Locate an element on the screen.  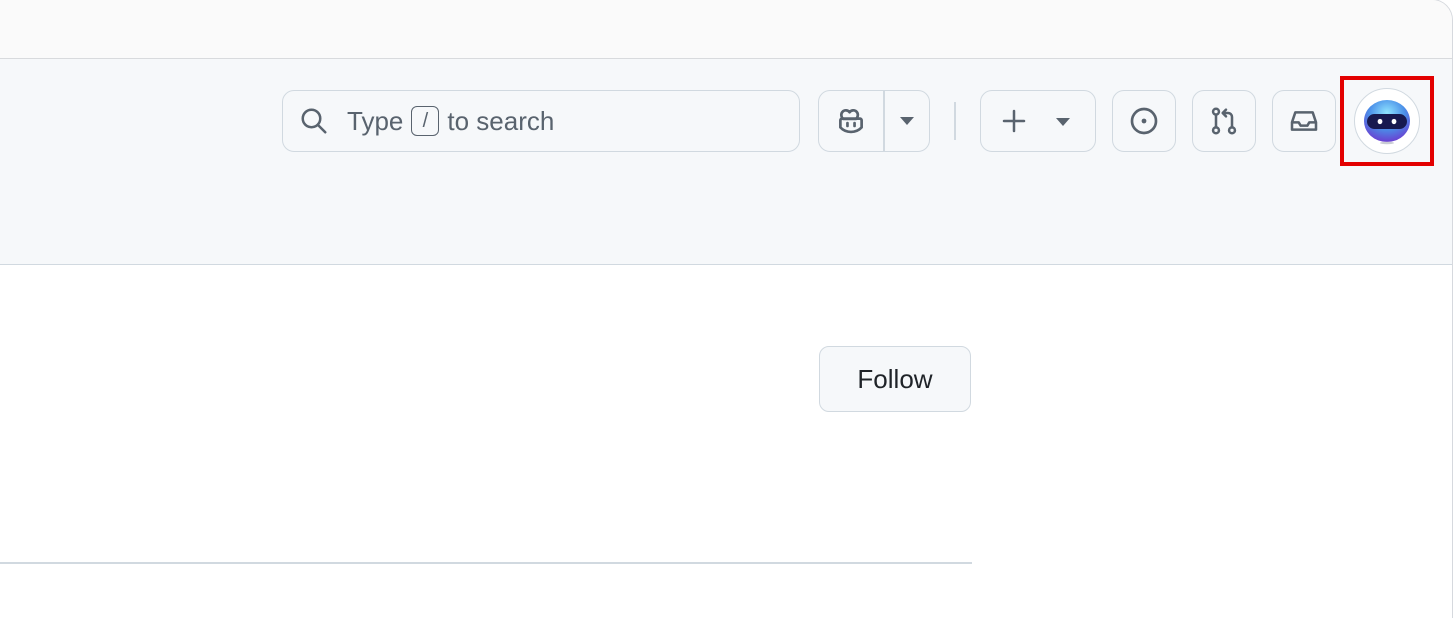
search-icon is located at coordinates (314, 121).